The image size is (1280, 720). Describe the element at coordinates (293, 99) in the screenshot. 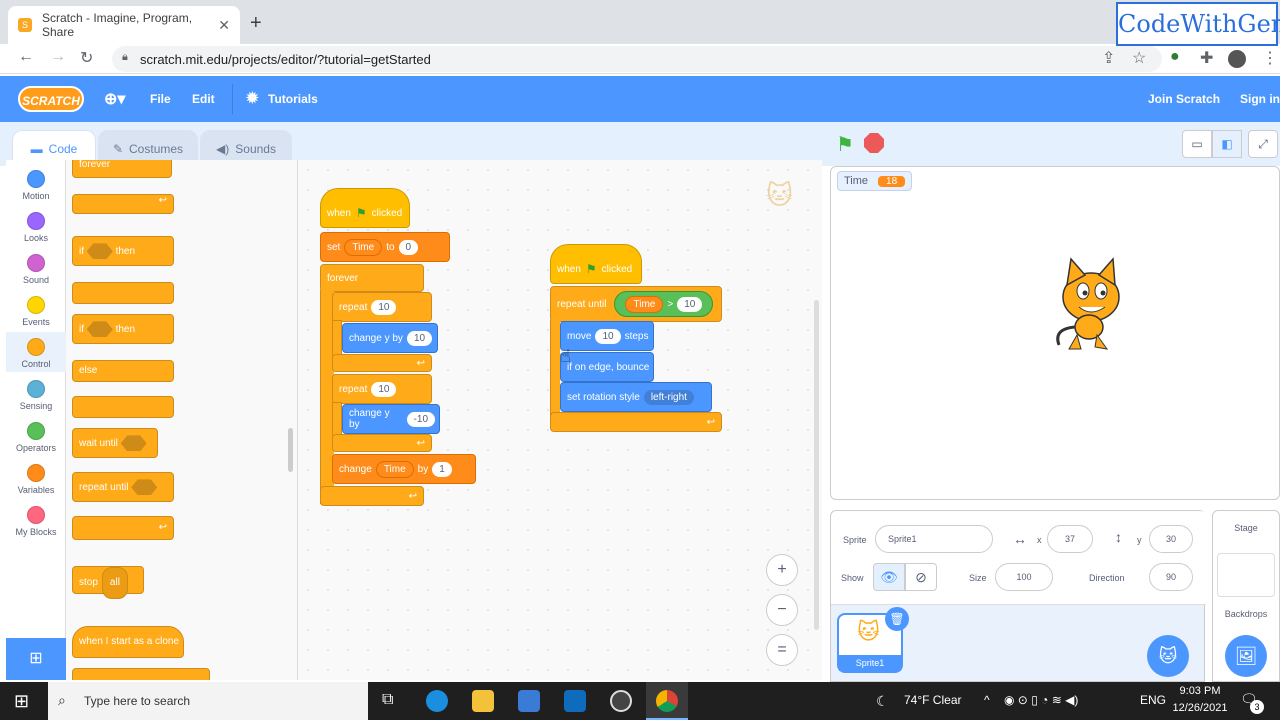

I see `menu-tutorials: Tutorials` at that location.